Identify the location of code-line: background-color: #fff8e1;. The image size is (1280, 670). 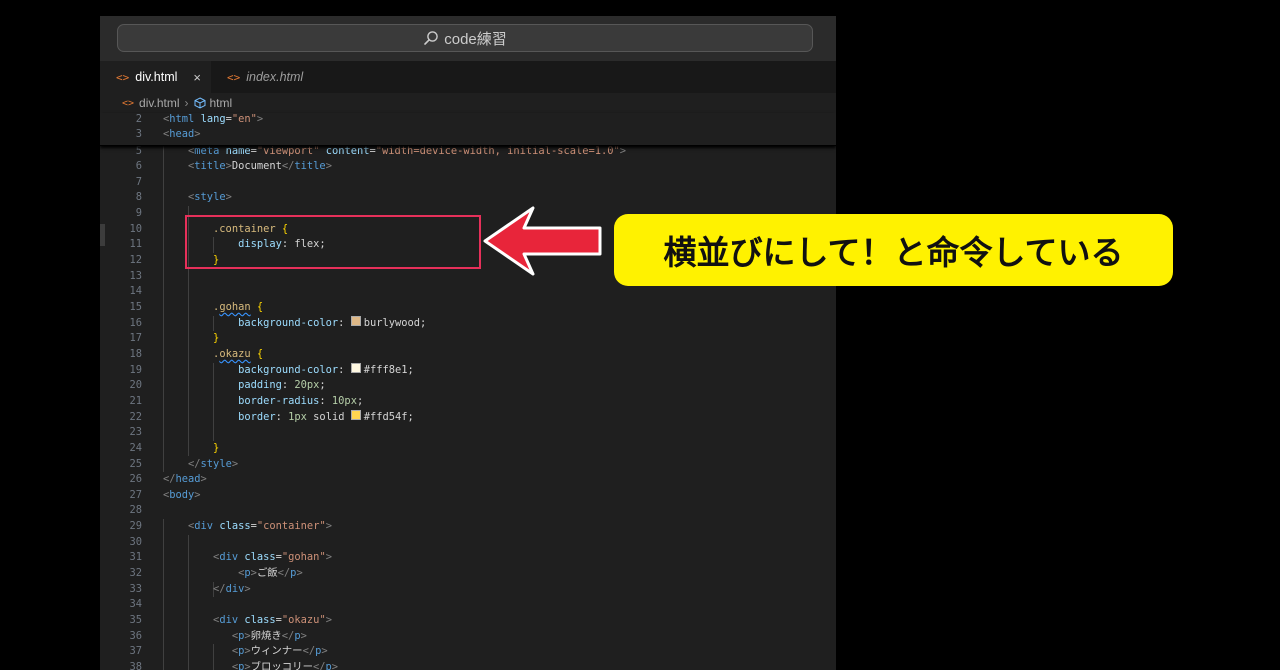
(288, 370).